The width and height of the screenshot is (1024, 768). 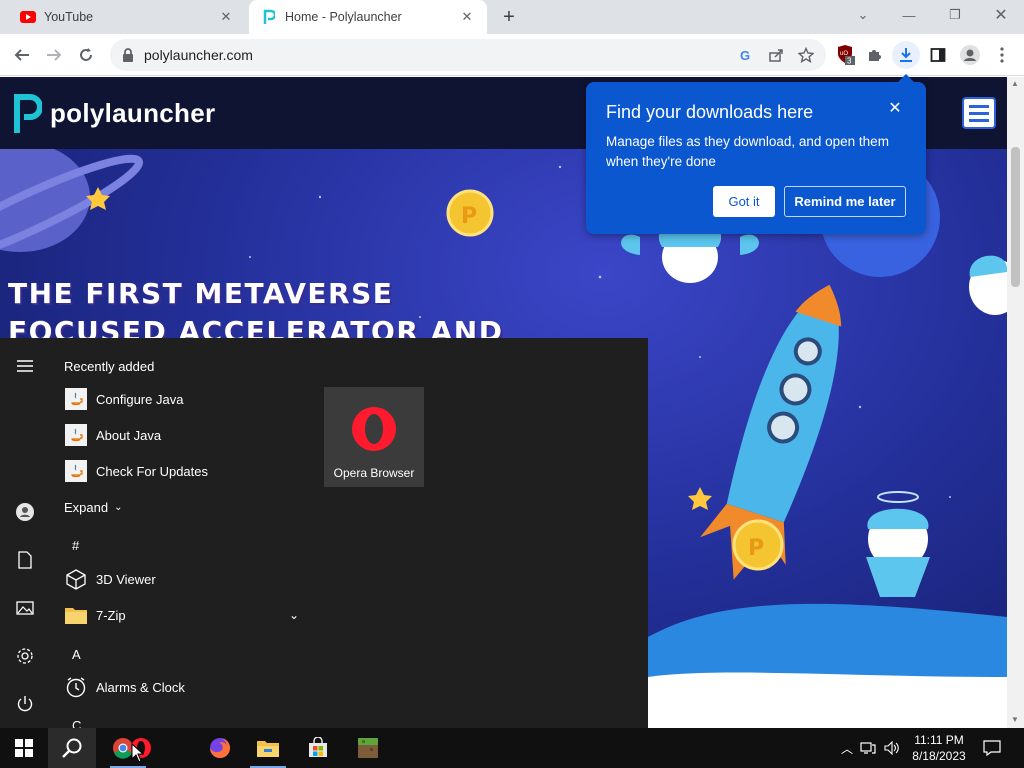 What do you see at coordinates (184, 615) in the screenshot?
I see `list-item: 7-Zip ⌄` at bounding box center [184, 615].